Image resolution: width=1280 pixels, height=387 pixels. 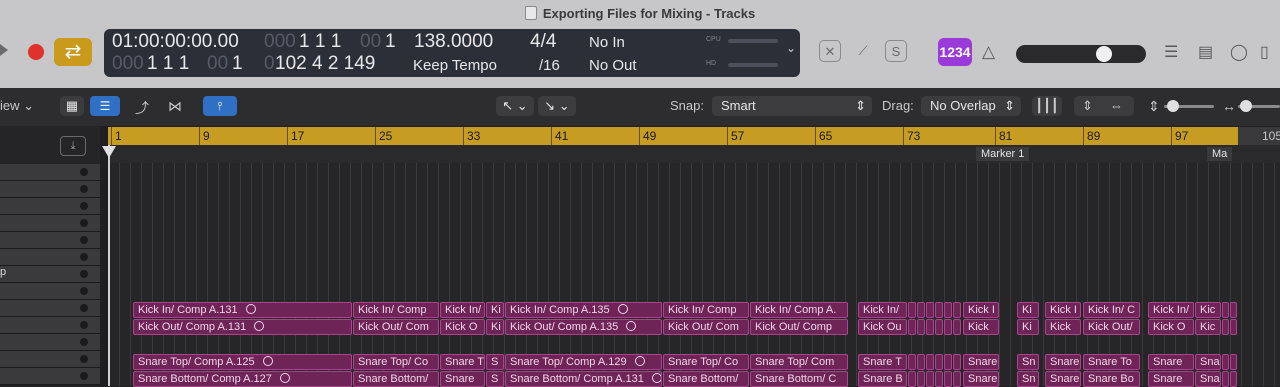 What do you see at coordinates (1104, 106) in the screenshot?
I see `zoom-buttons: ⇕ ⇔` at bounding box center [1104, 106].